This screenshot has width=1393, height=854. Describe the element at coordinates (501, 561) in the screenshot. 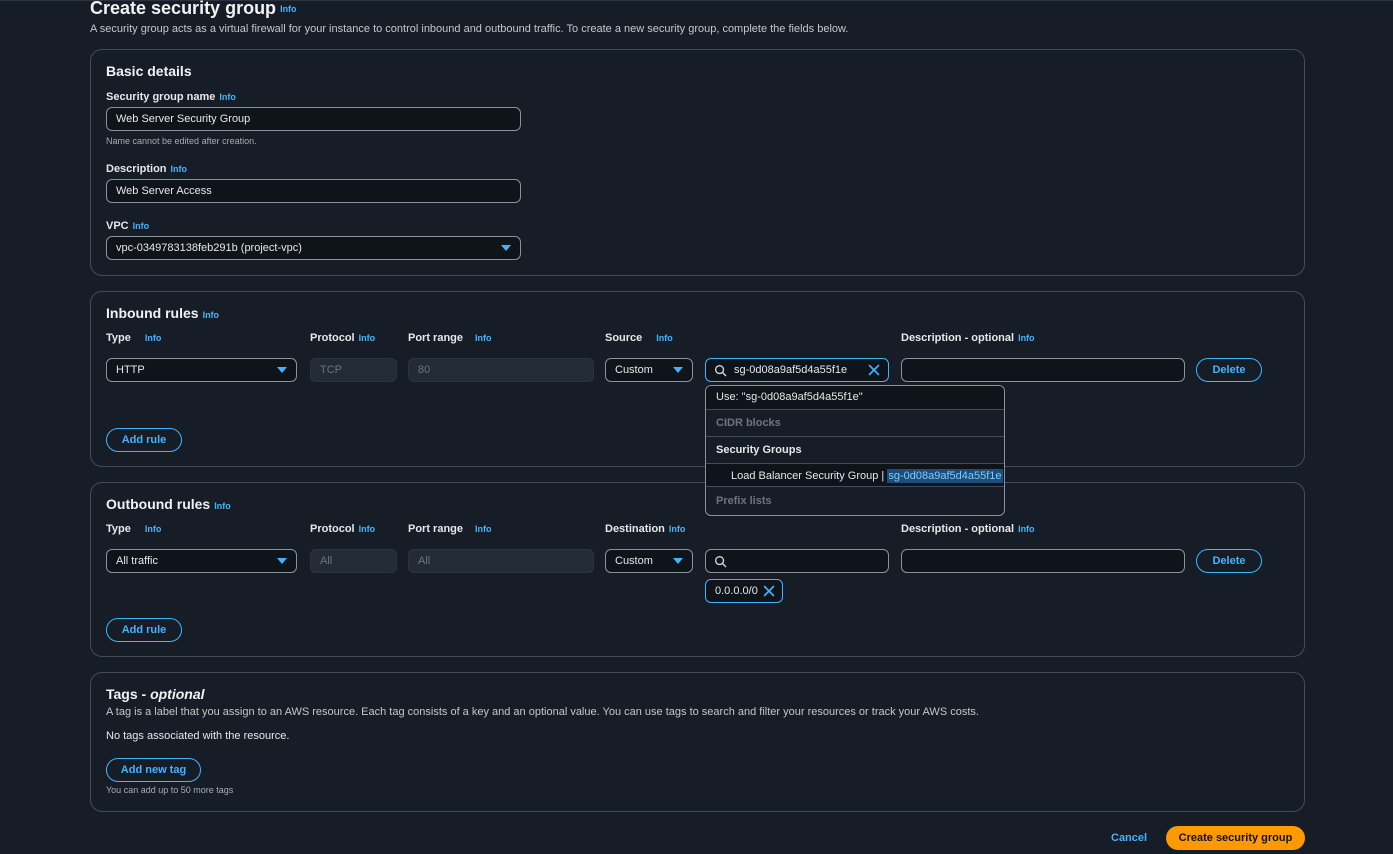

I see `outbound-port-range-field: All` at that location.